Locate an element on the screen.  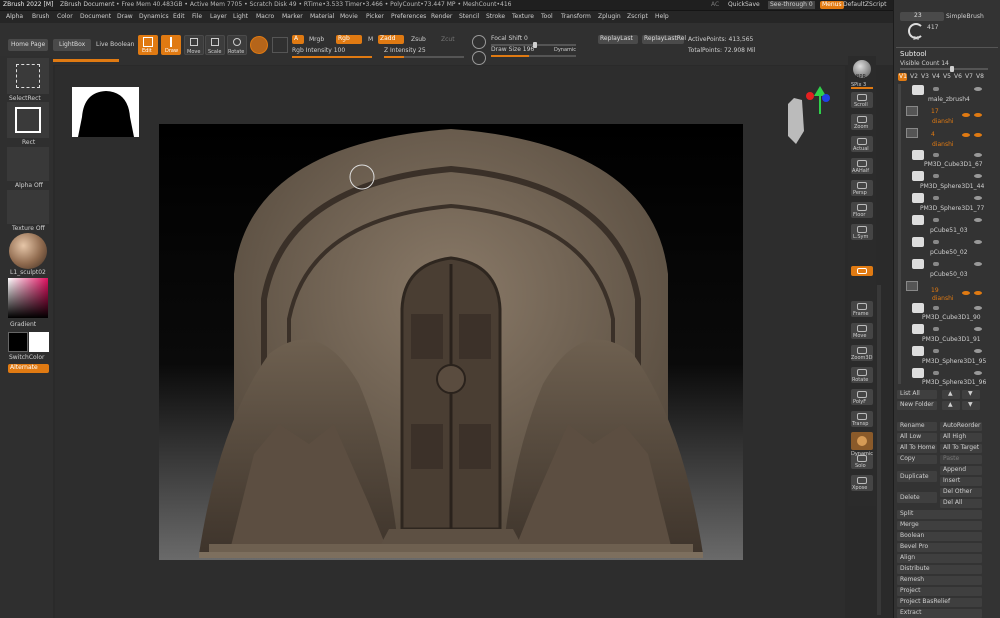
menu-item-preferences: Preferences is located at coordinates (408, 17).